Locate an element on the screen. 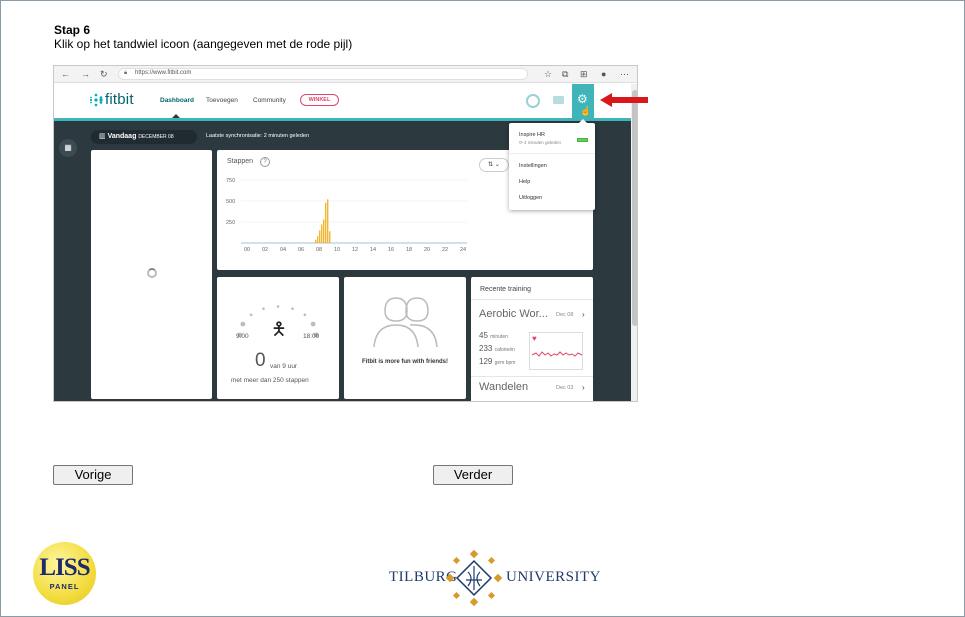 The image size is (965, 617). walking-title: Wandelen is located at coordinates (504, 387).